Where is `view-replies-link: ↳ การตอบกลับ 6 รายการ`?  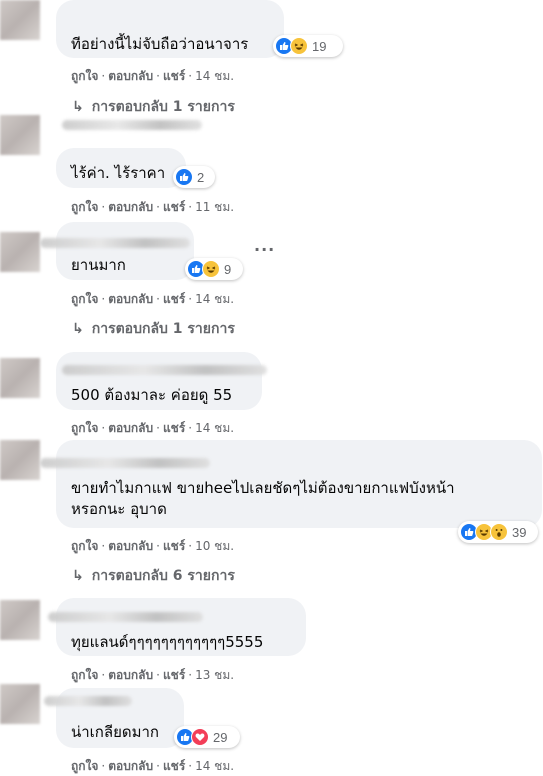 view-replies-link: ↳ การตอบกลับ 6 รายการ is located at coordinates (153, 576).